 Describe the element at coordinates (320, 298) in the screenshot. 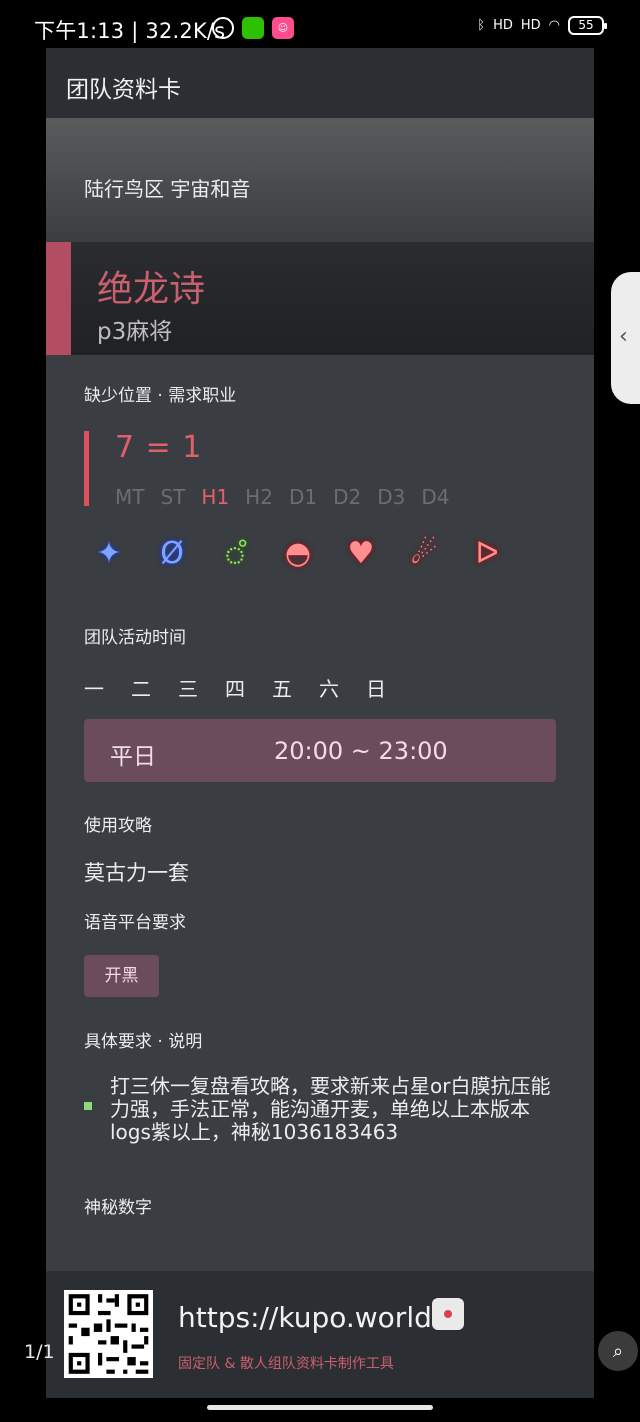

I see `team-title-bar: 绝龙诗 p3麻将` at that location.